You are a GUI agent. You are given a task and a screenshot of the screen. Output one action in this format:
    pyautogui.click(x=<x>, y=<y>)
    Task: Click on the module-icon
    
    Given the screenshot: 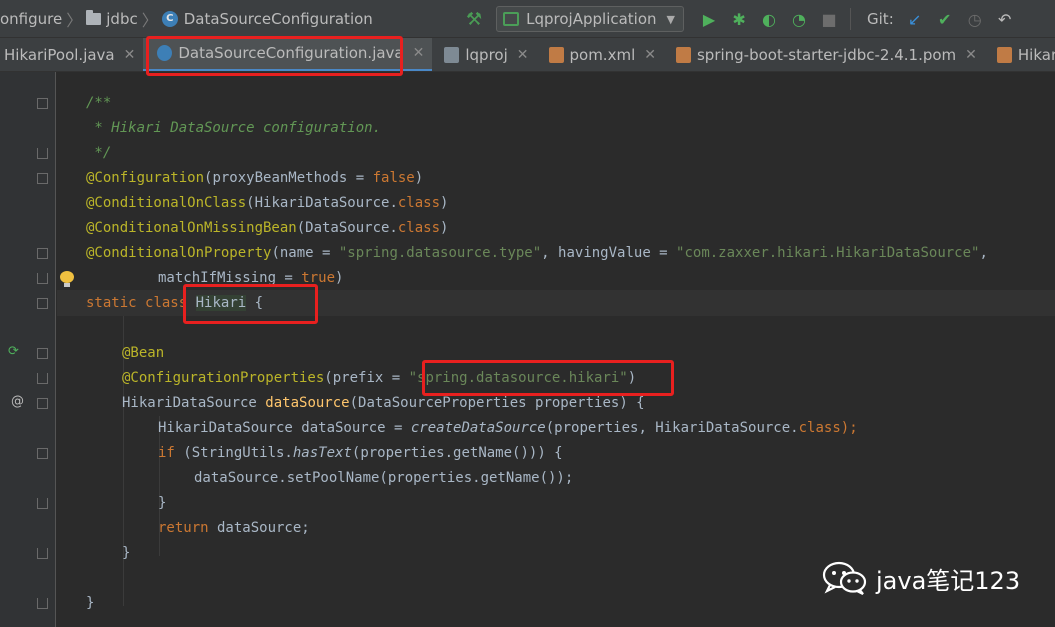 What is the action you would take?
    pyautogui.click(x=452, y=54)
    